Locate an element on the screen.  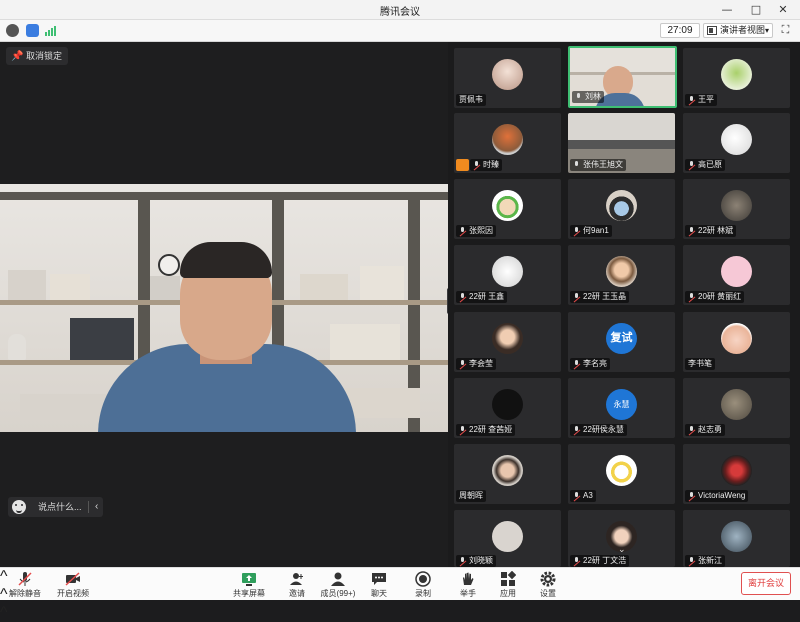
fullscreen-icon: ⛶ is located at coordinates (785, 30).